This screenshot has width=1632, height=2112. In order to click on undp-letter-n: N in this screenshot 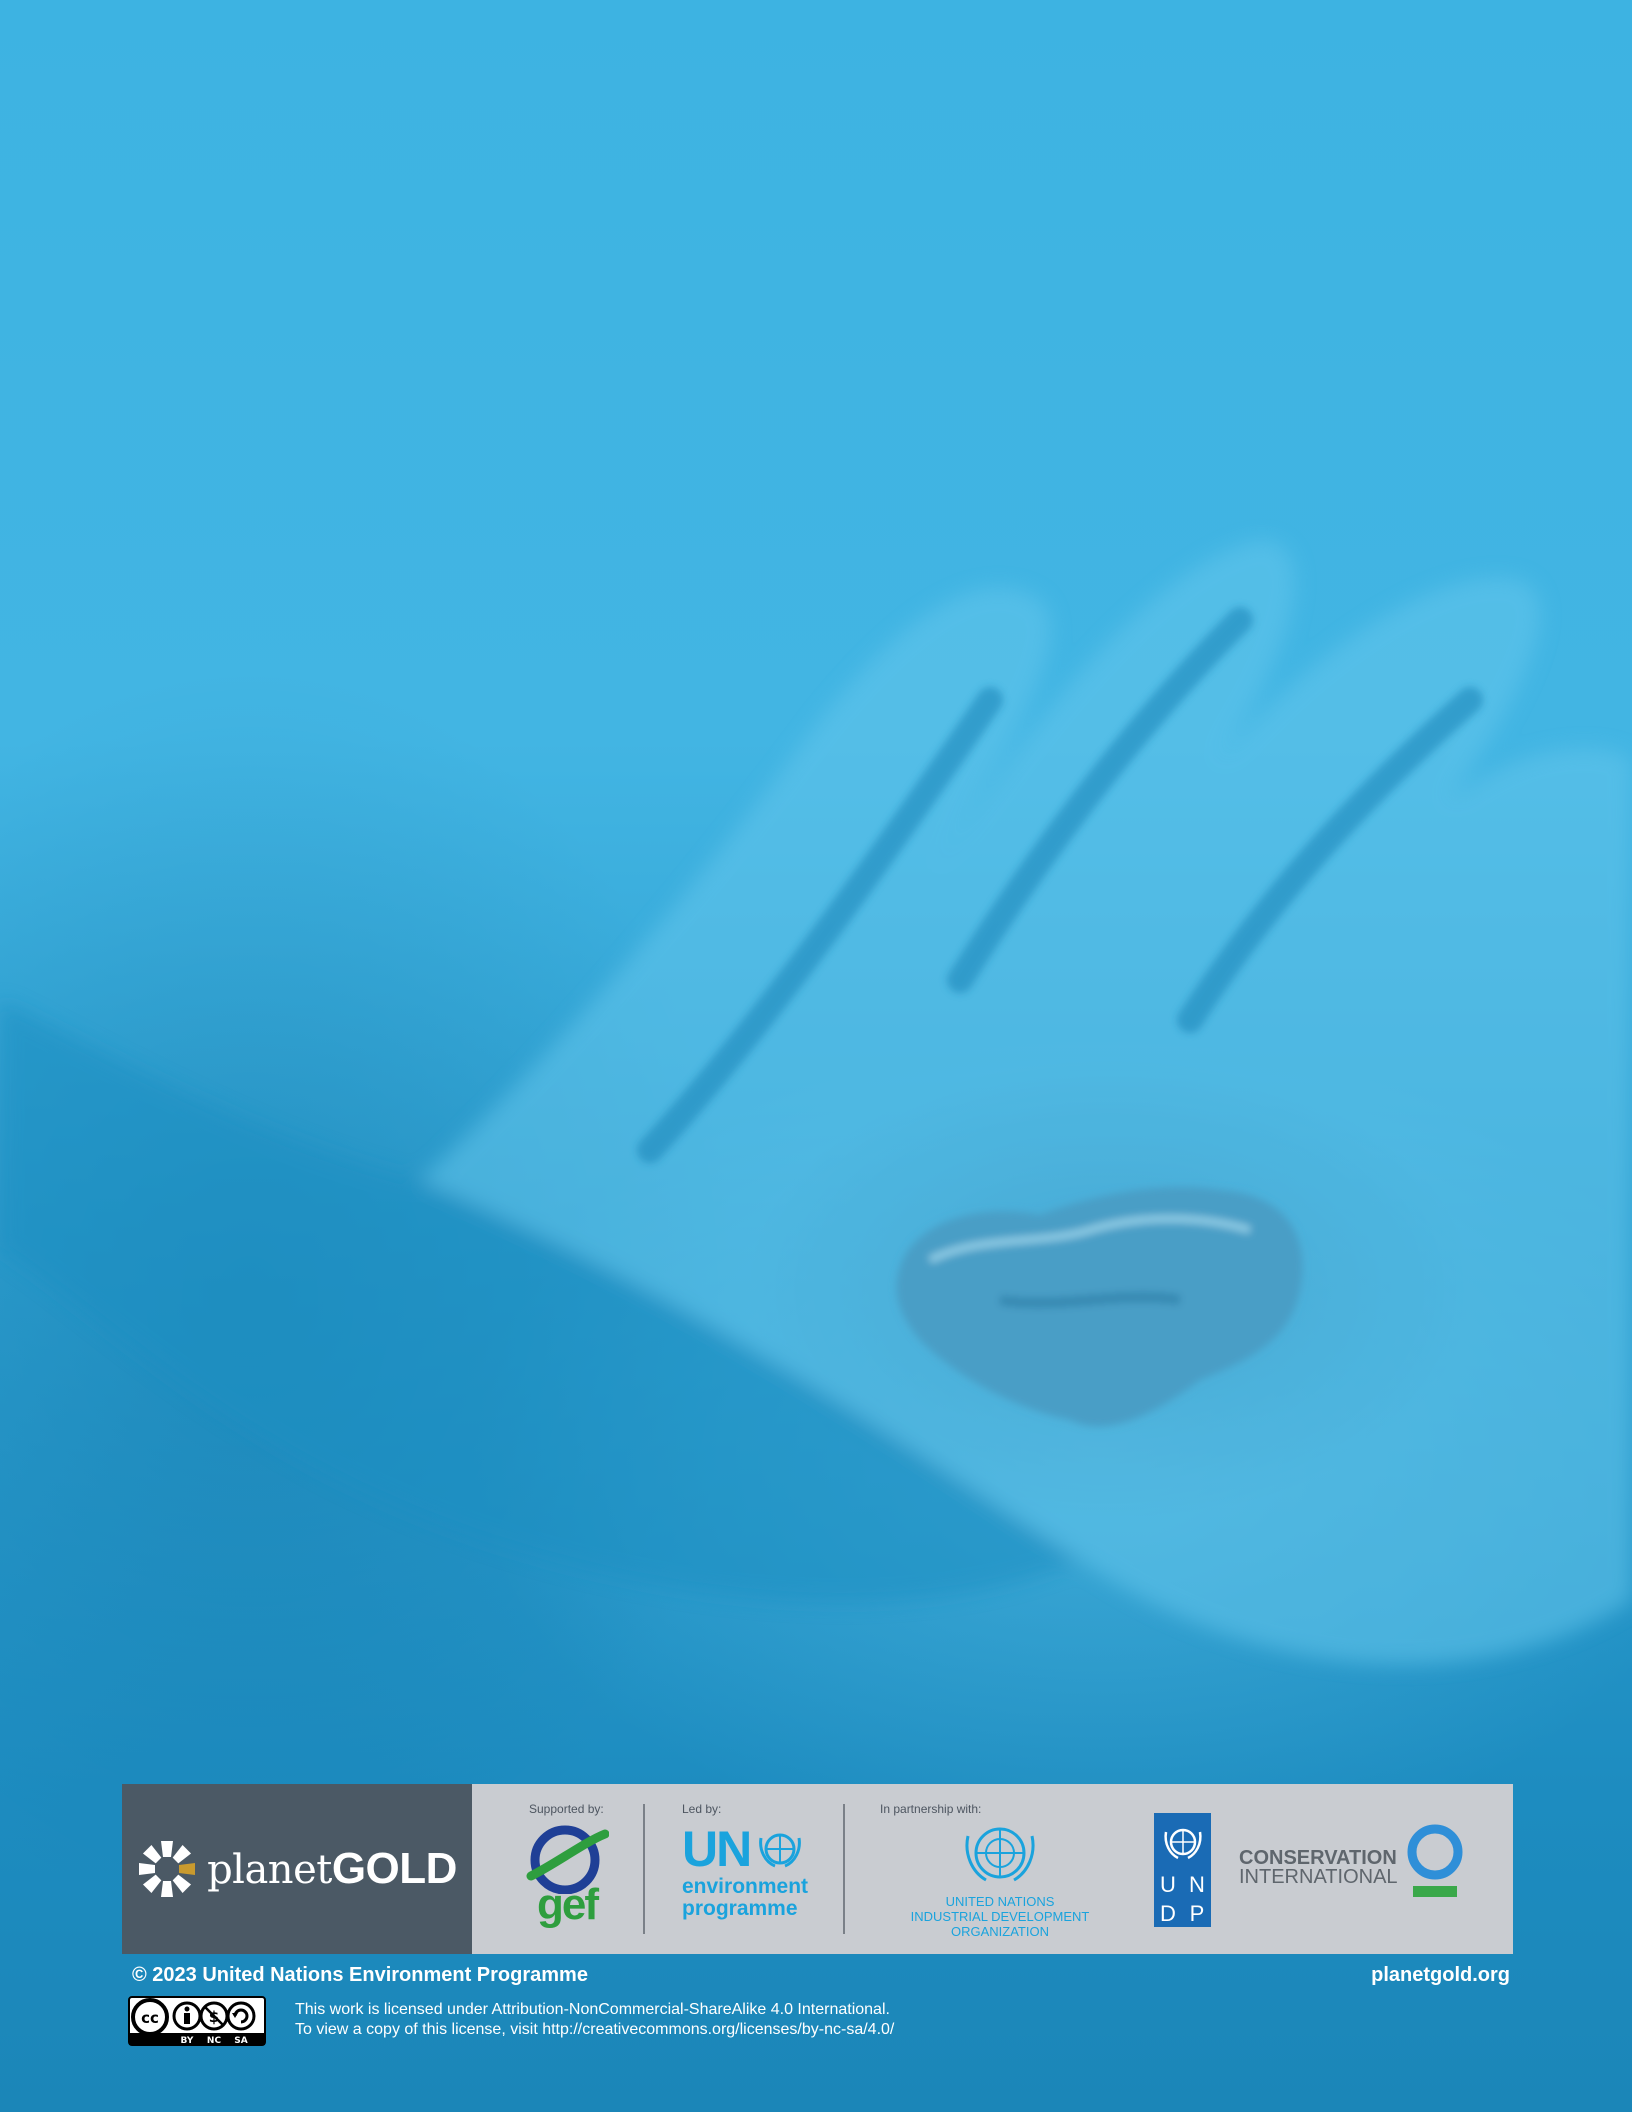, I will do `click(1197, 1884)`.